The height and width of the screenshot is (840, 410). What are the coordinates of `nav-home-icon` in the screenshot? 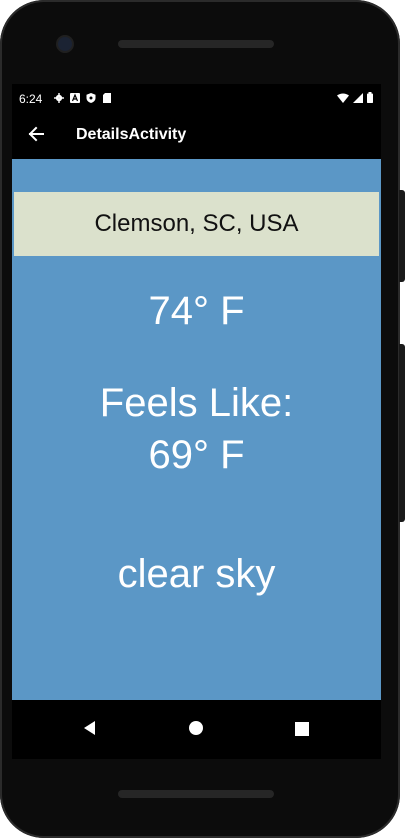 It's located at (196, 730).